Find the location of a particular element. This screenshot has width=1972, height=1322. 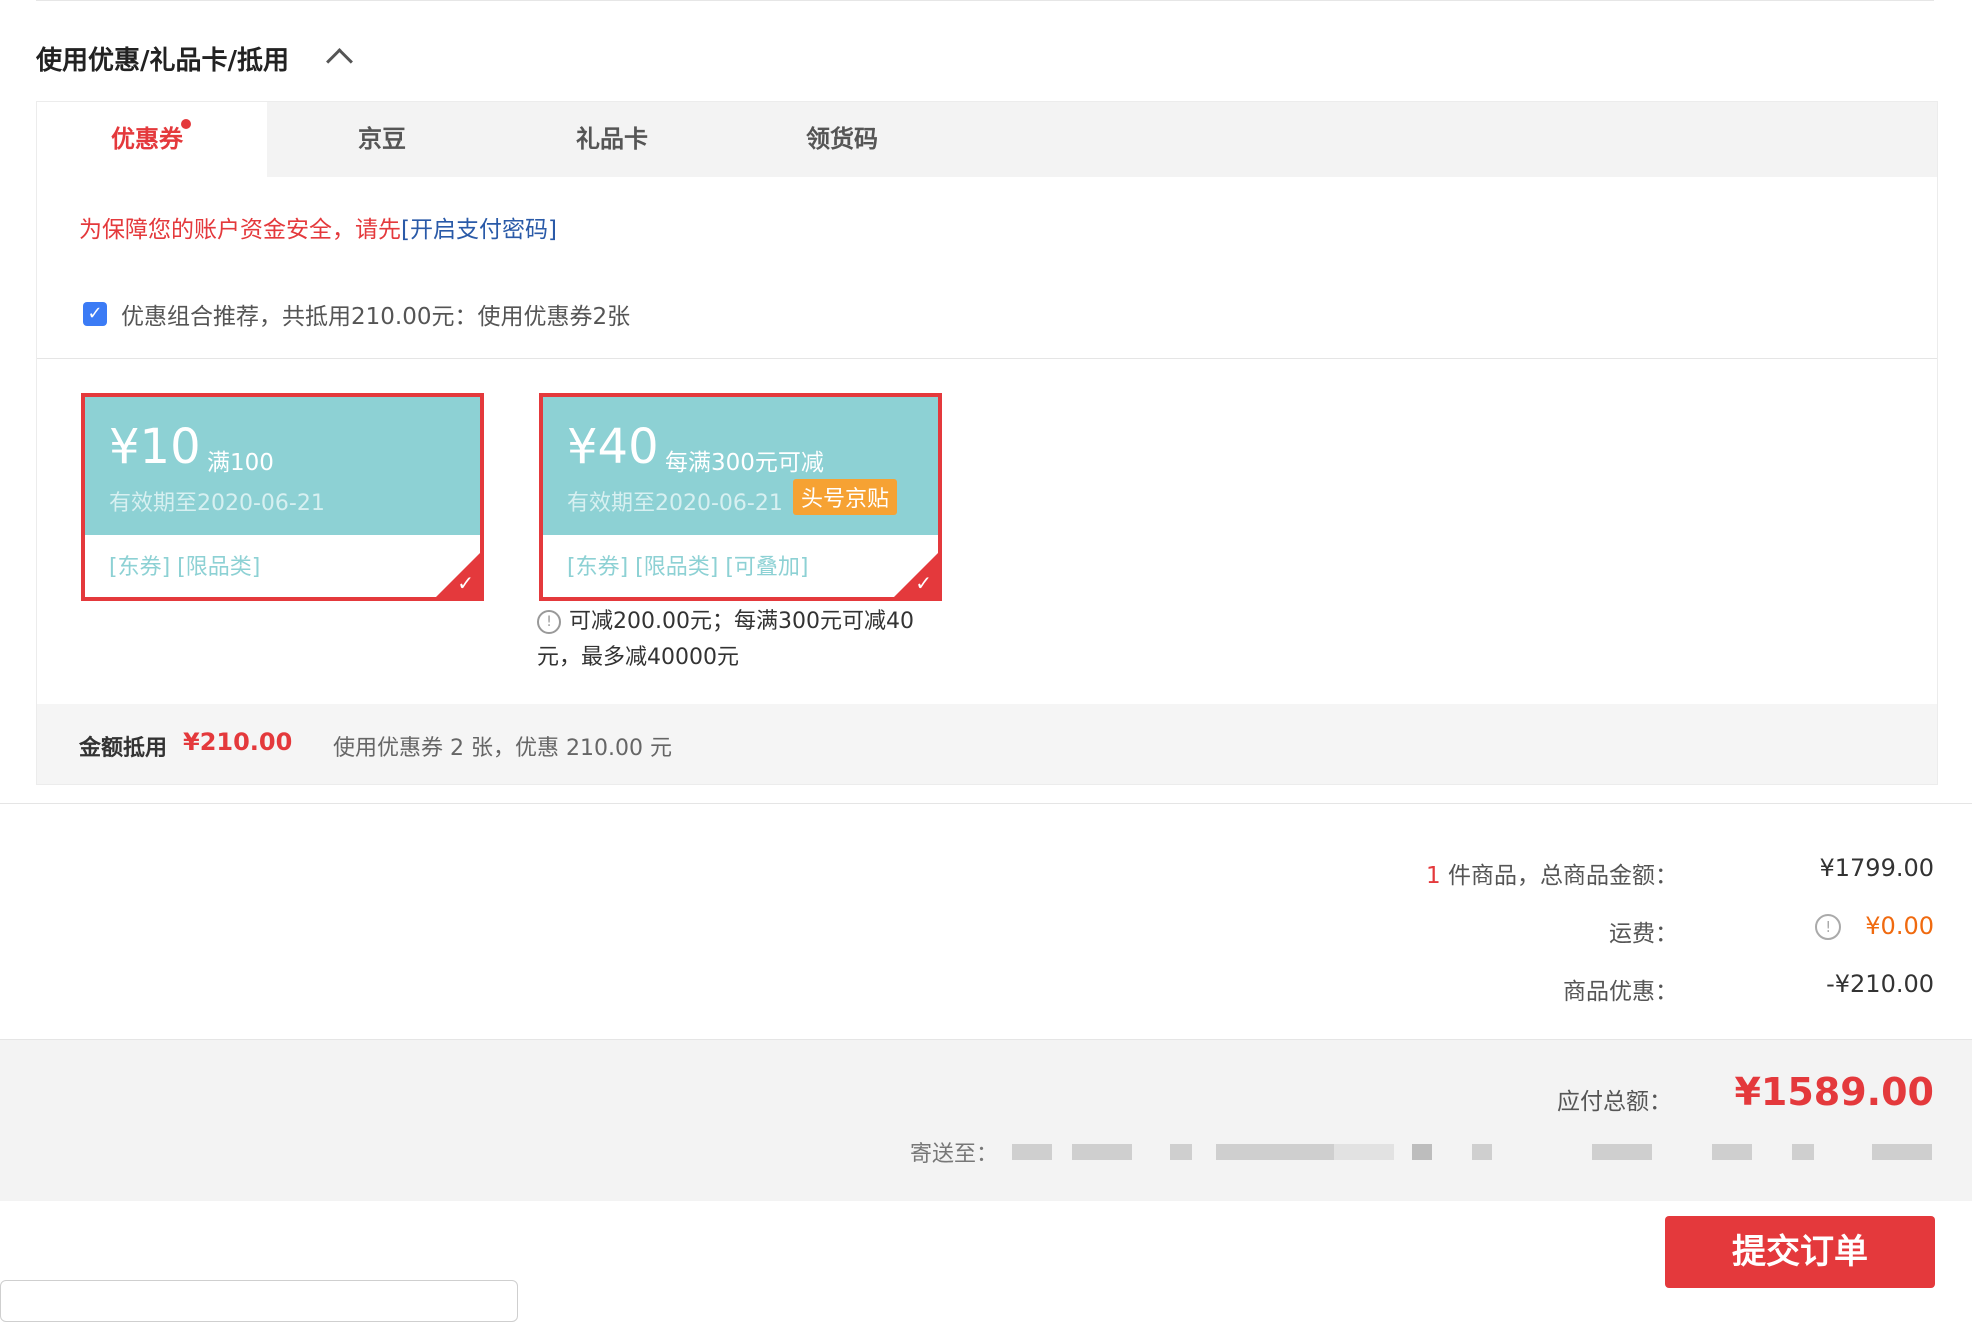

info-icon: ! is located at coordinates (549, 622).